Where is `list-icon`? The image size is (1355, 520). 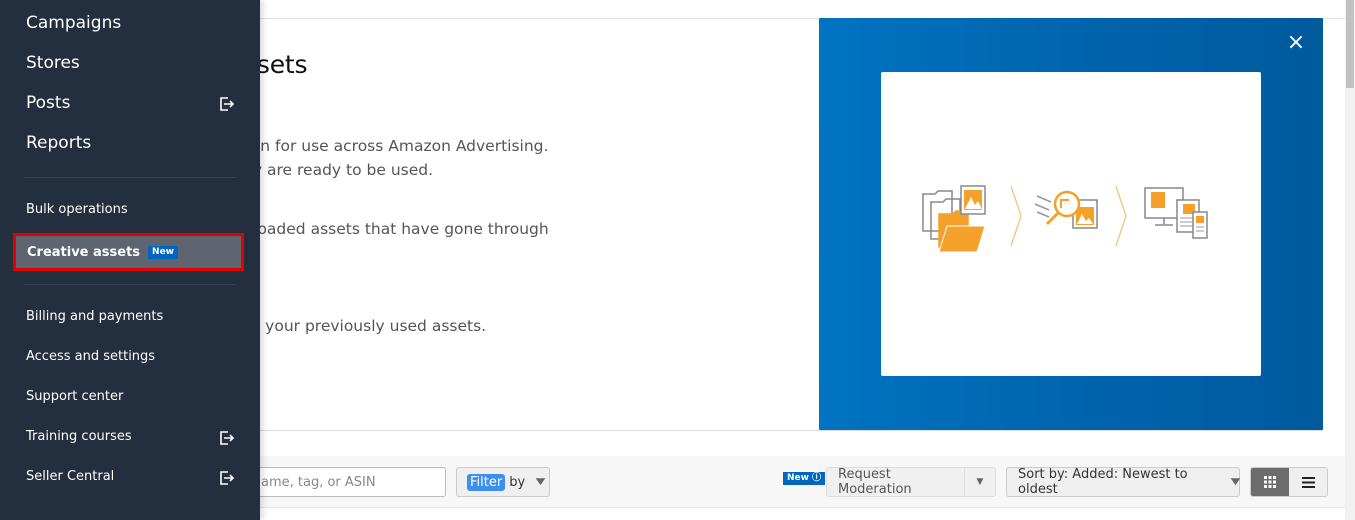 list-icon is located at coordinates (1308, 482).